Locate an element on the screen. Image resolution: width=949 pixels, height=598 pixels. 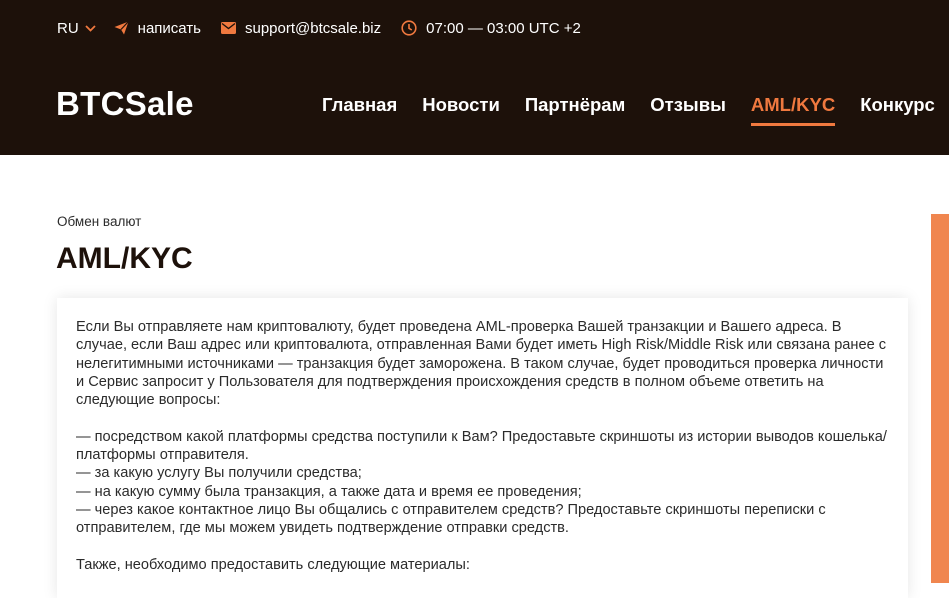
clock-icon is located at coordinates (409, 28).